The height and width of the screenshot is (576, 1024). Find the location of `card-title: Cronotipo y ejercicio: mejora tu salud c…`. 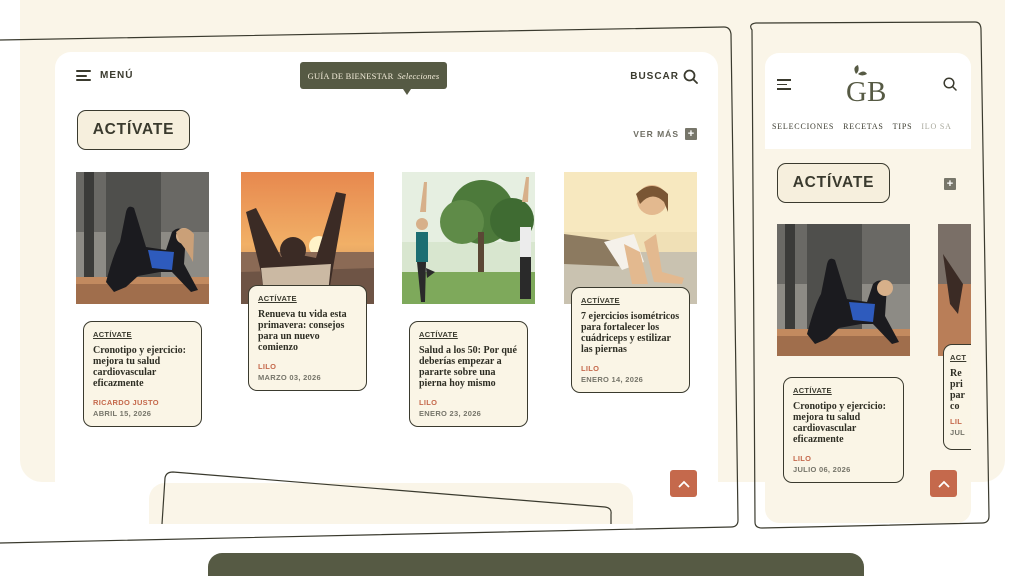

card-title: Cronotipo y ejercicio: mejora tu salud c… is located at coordinates (843, 423).